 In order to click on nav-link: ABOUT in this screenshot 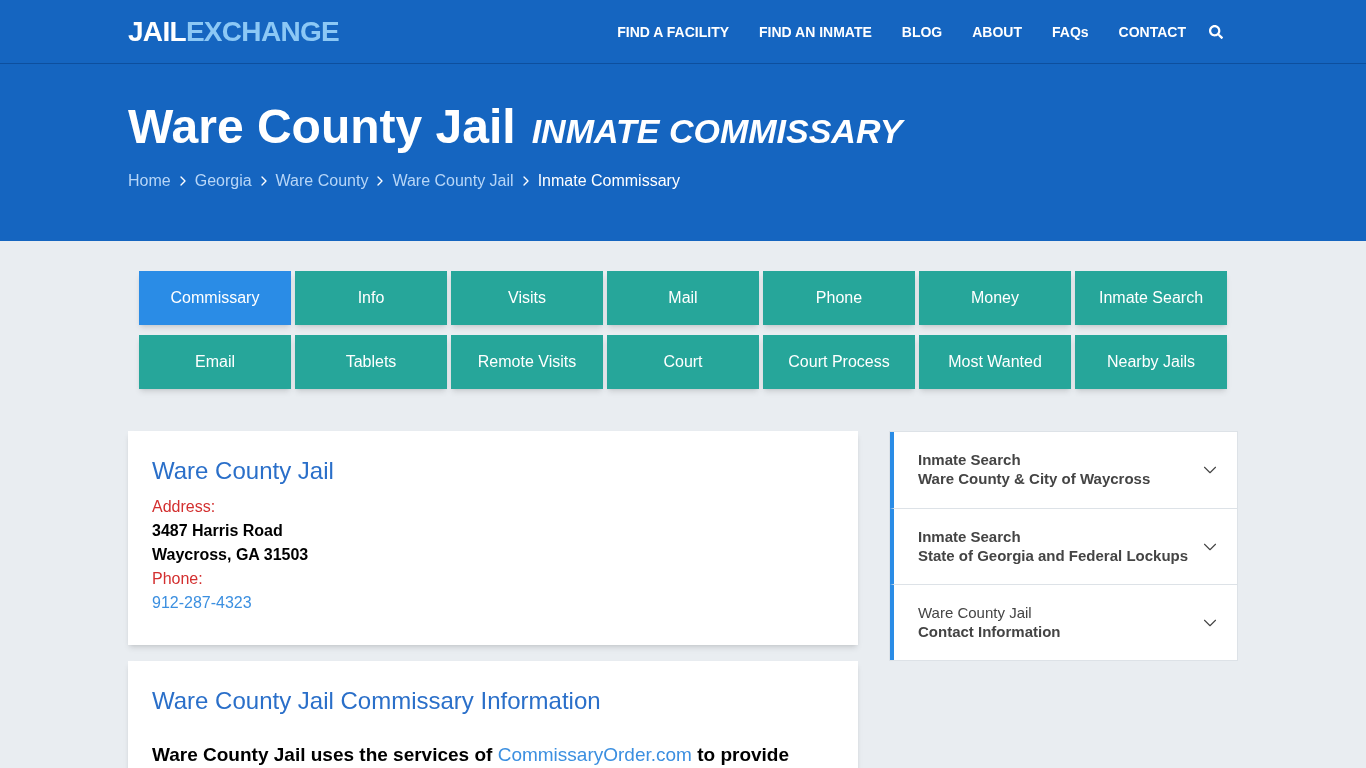, I will do `click(997, 31)`.